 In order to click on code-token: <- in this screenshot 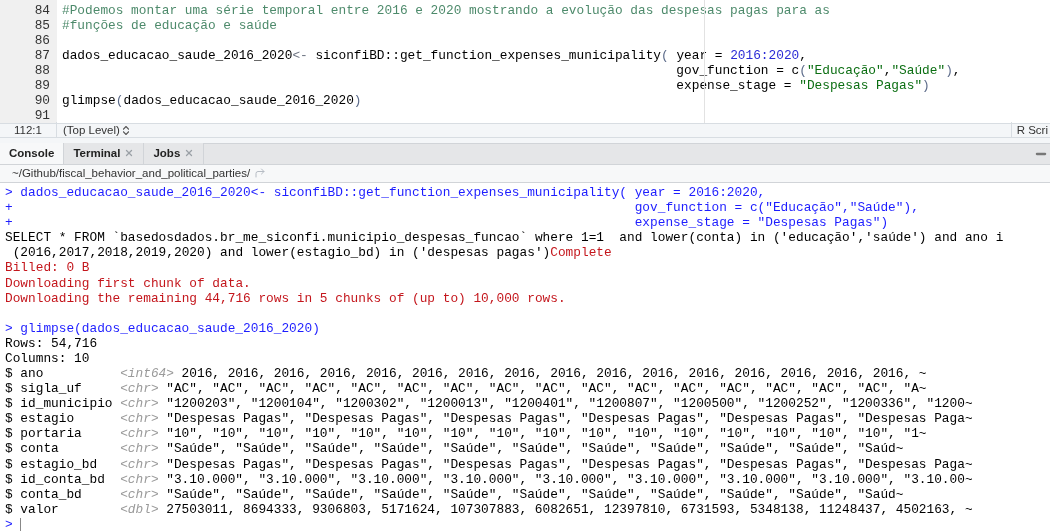, I will do `click(300, 55)`.